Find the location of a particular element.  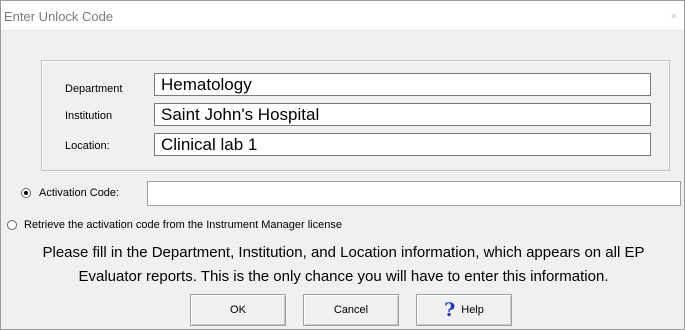

activation-code-radio is located at coordinates (26, 193).